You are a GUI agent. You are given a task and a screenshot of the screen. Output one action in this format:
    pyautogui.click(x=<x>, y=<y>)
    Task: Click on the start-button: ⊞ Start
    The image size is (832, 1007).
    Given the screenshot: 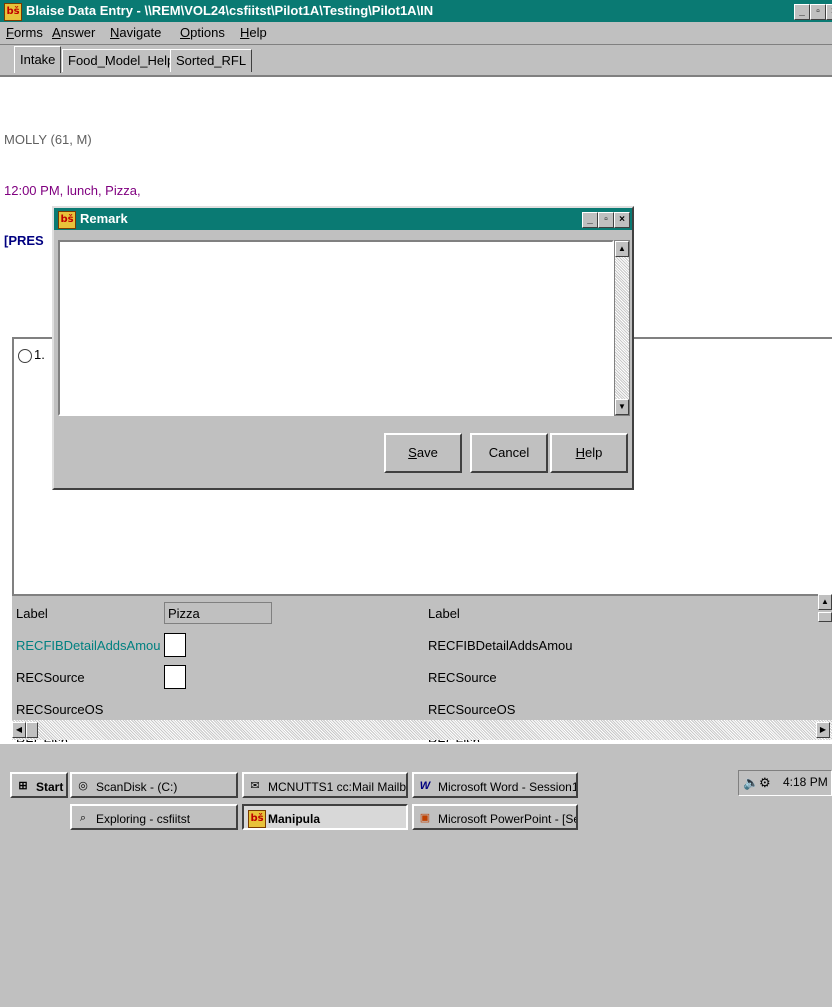 What is the action you would take?
    pyautogui.click(x=39, y=785)
    